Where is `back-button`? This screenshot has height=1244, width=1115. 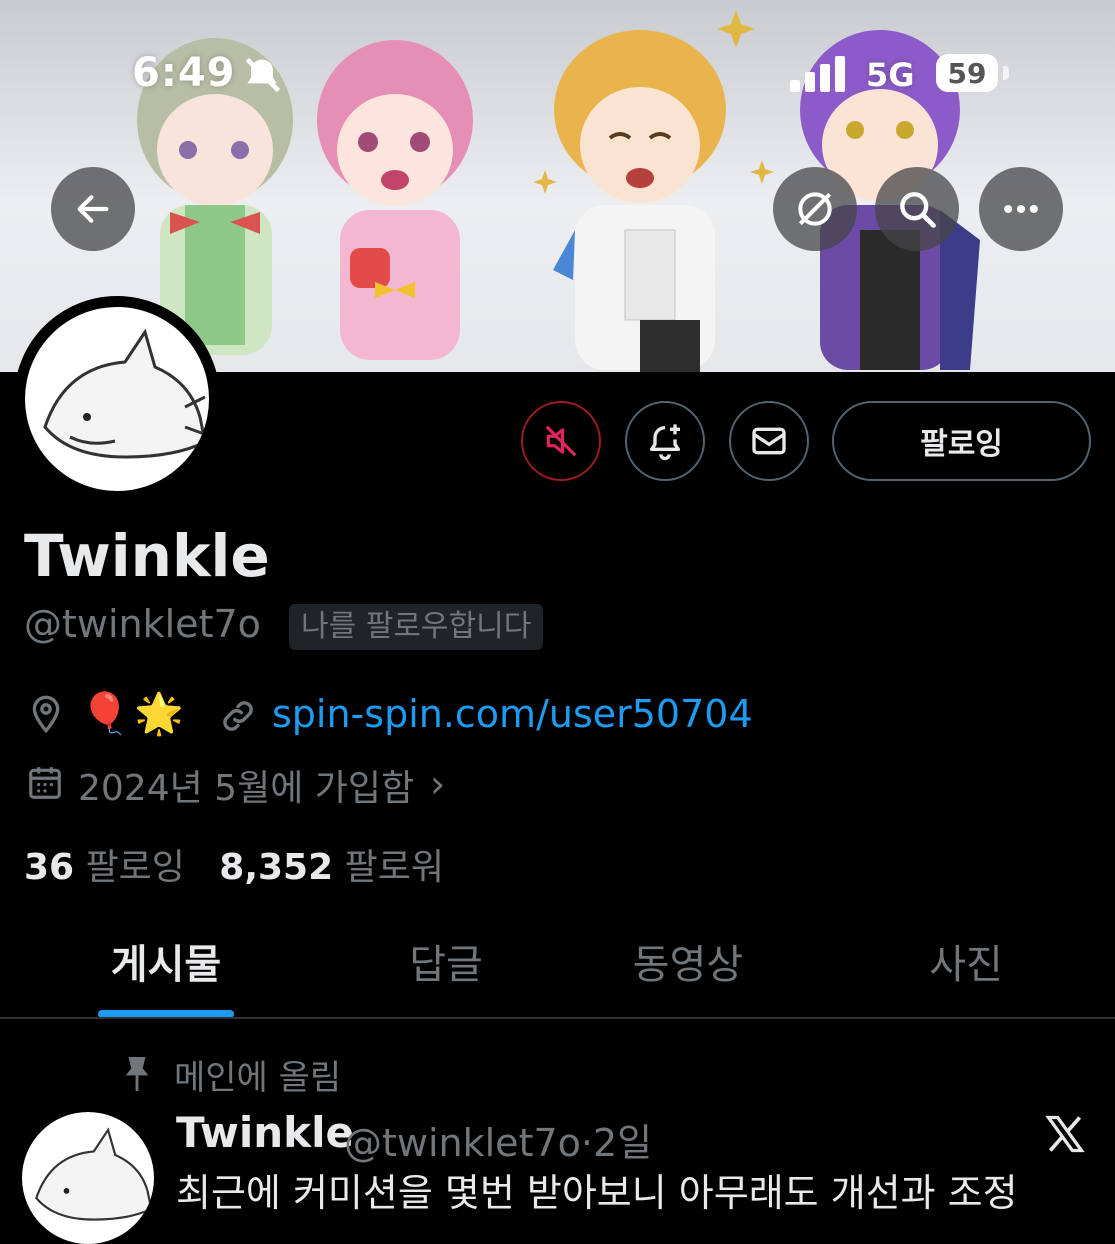
back-button is located at coordinates (93, 209).